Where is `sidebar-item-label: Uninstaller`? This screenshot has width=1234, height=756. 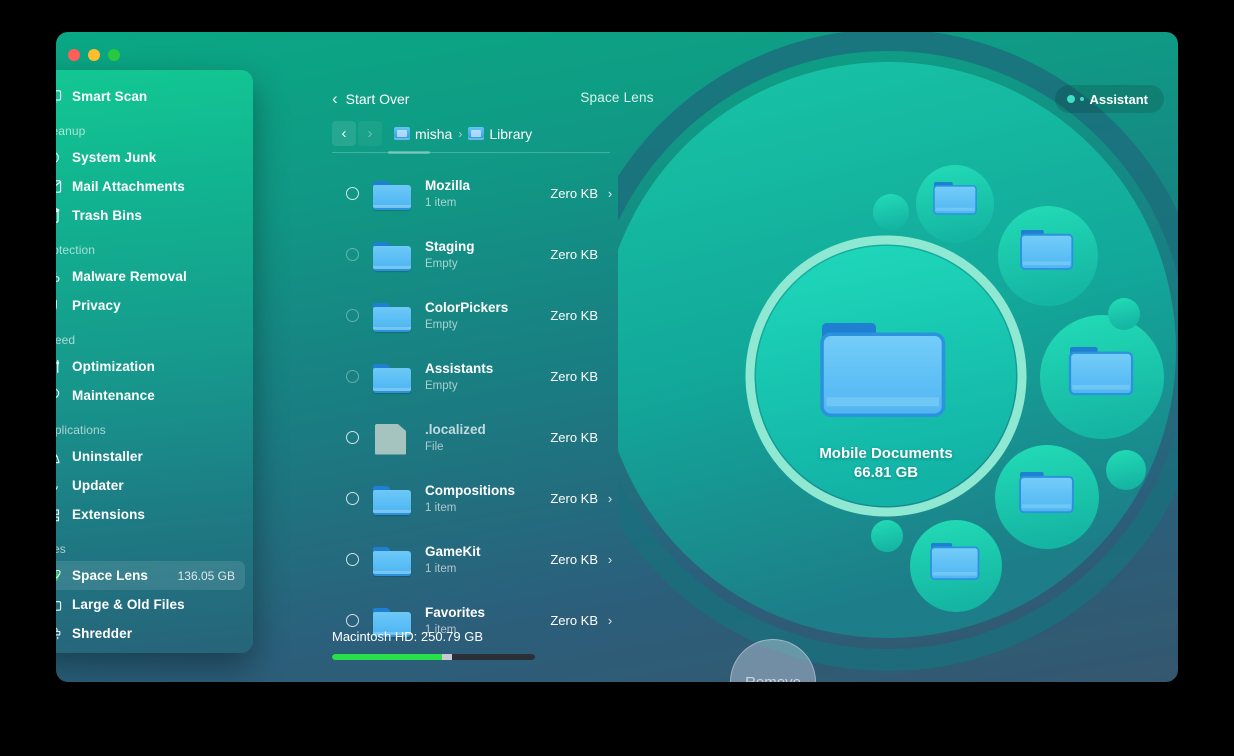
sidebar-item-label: Uninstaller is located at coordinates (107, 456).